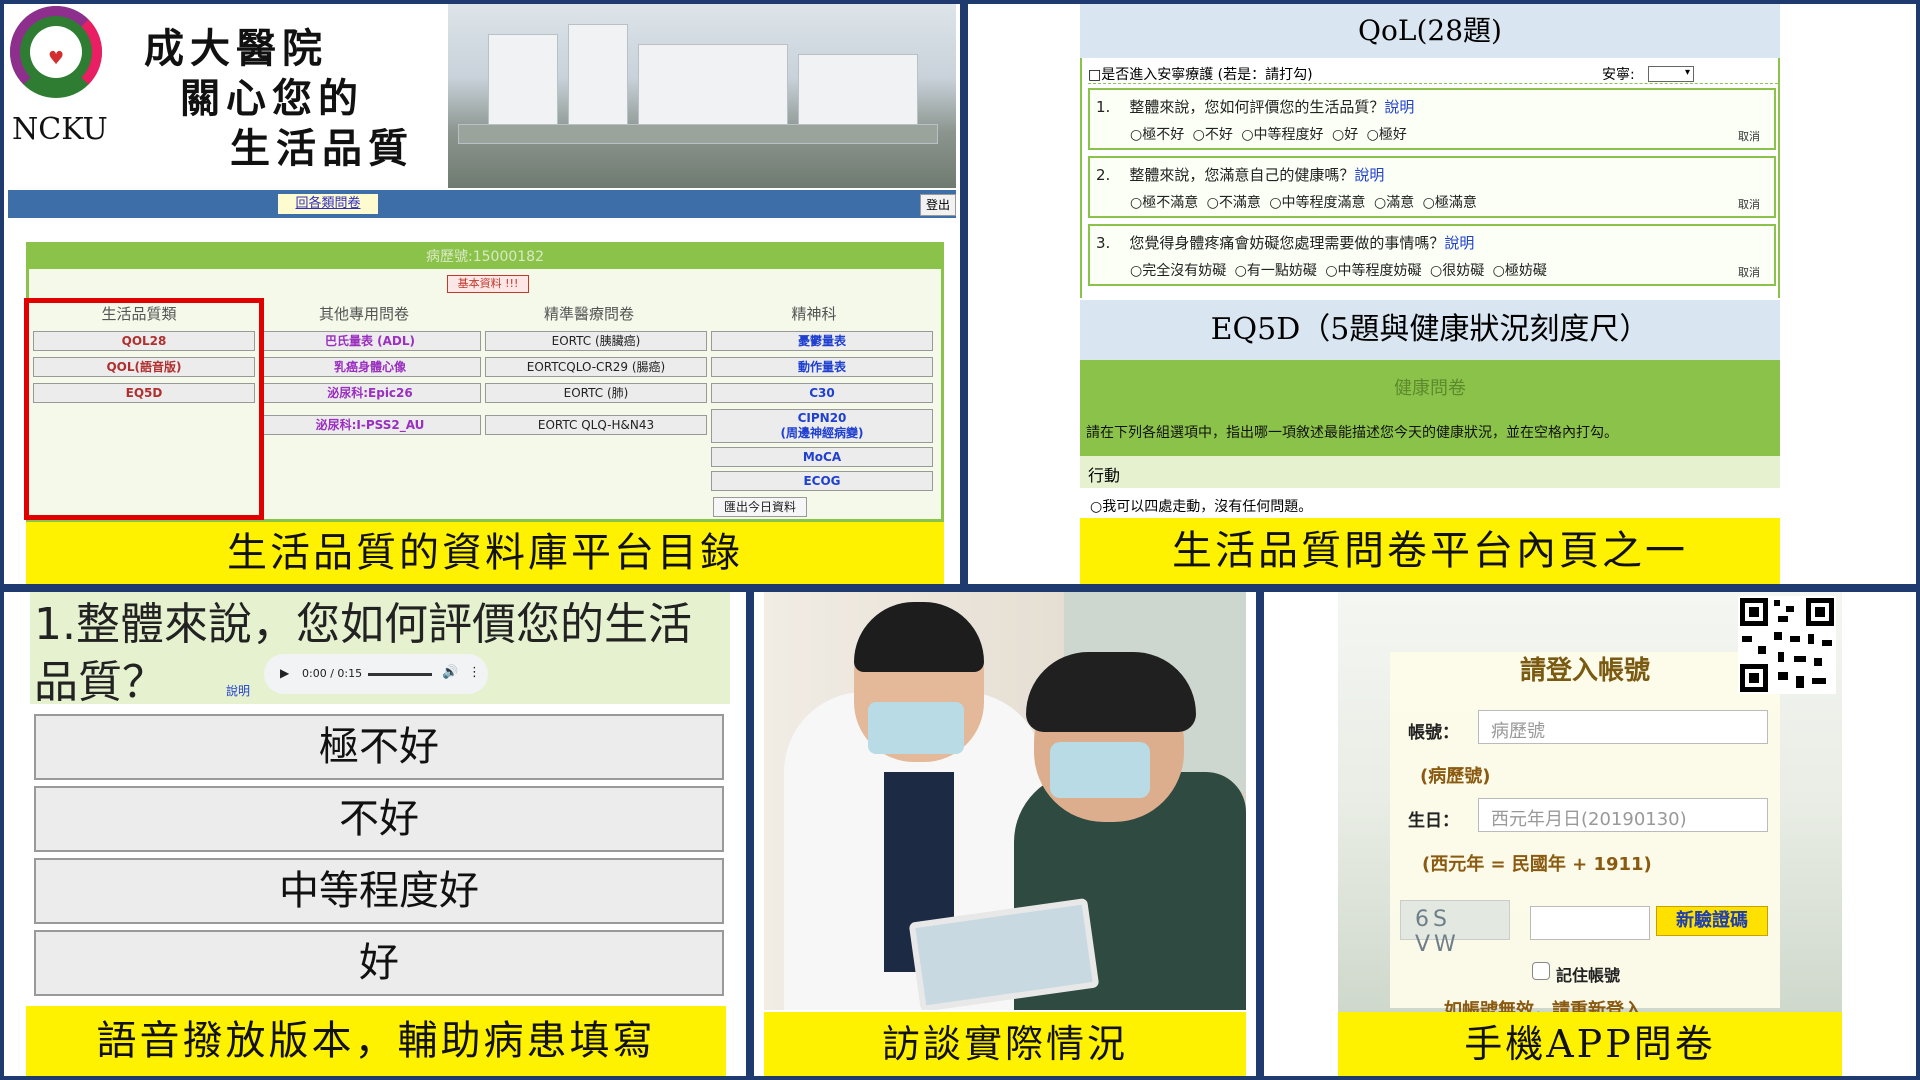 The width and height of the screenshot is (1920, 1080). Describe the element at coordinates (1430, 503) in the screenshot. I see `mobility-option: ○我可以四處走動，沒有任何問題。` at that location.